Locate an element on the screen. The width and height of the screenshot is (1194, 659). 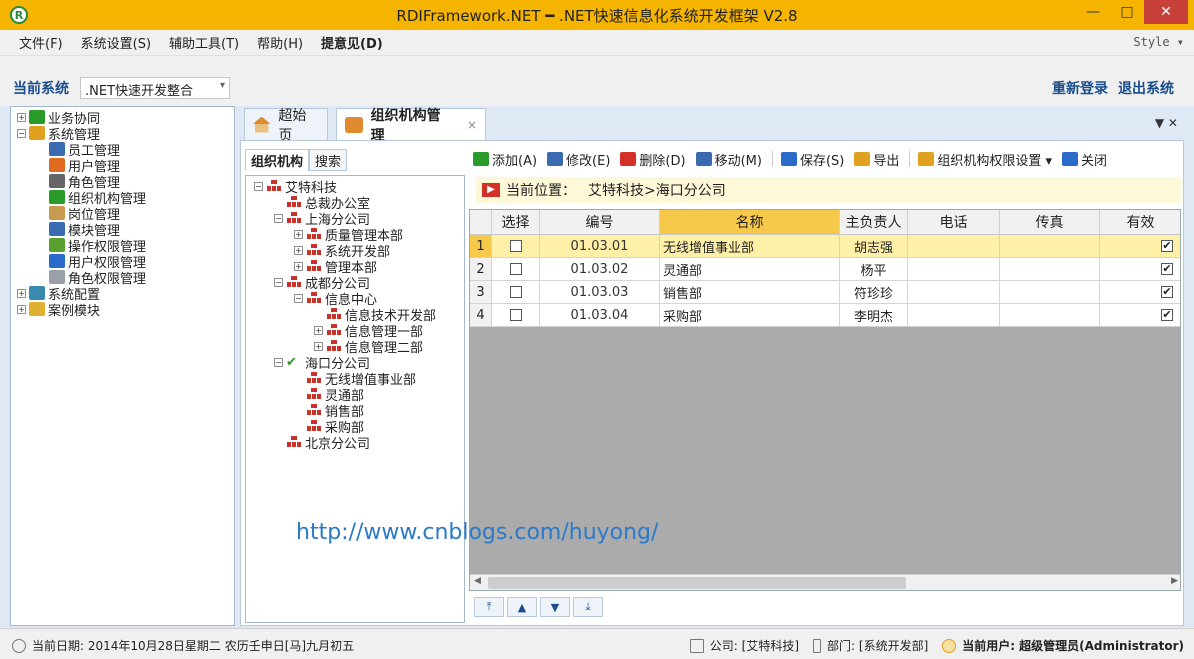
col-code: 编号 is located at coordinates (600, 222).